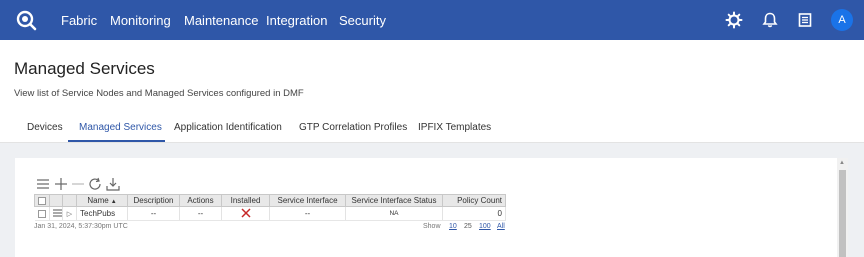  Describe the element at coordinates (453, 226) in the screenshot. I see `page-size-10: 10` at that location.